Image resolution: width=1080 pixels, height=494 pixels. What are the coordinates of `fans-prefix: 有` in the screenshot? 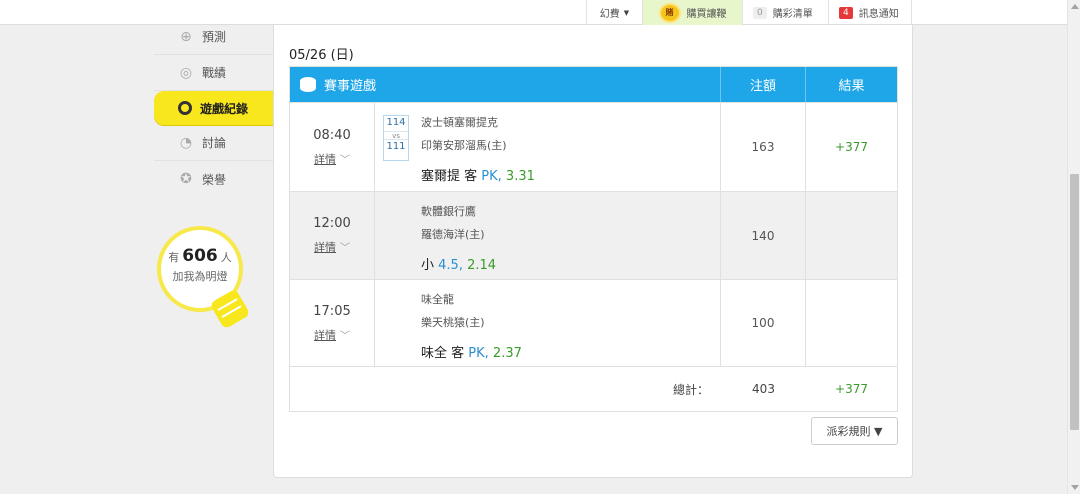 It's located at (174, 257).